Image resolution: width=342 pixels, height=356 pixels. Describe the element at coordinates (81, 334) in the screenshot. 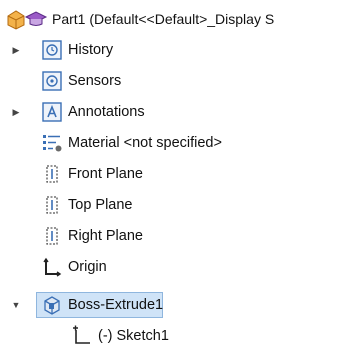

I see `sketch-icon` at that location.